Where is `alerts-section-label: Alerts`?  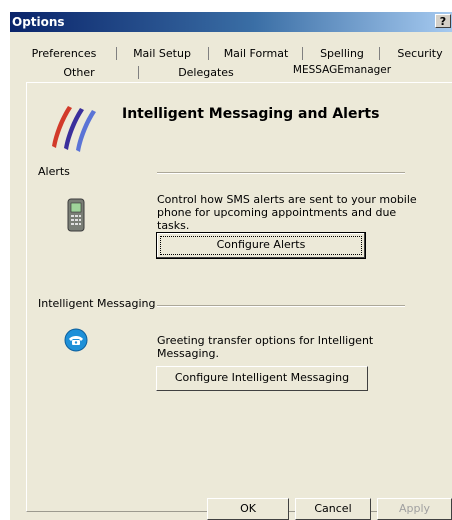
alerts-section-label: Alerts is located at coordinates (54, 171).